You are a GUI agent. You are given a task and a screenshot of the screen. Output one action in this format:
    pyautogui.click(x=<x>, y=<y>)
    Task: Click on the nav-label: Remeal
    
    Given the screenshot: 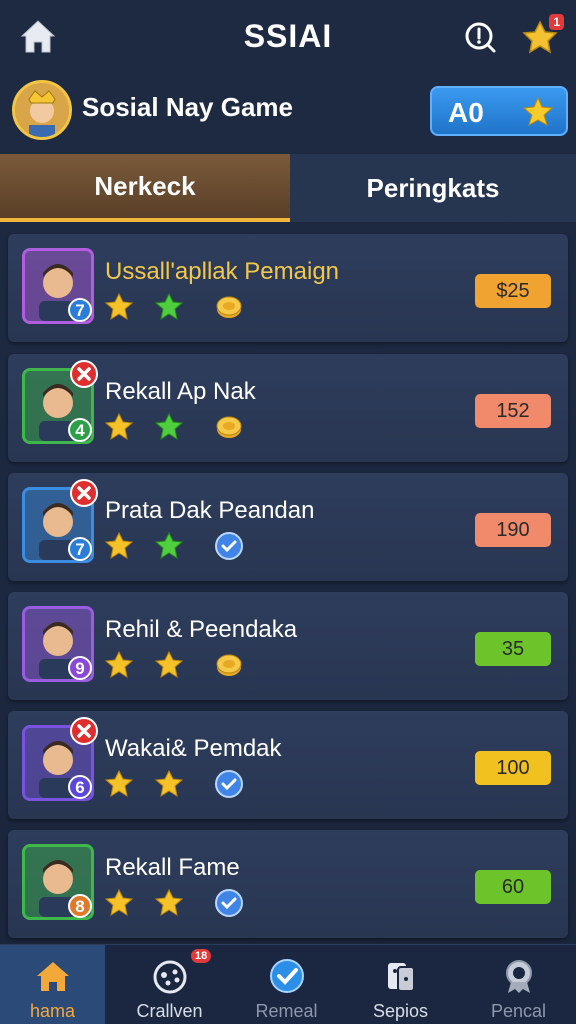 What is the action you would take?
    pyautogui.click(x=286, y=1011)
    